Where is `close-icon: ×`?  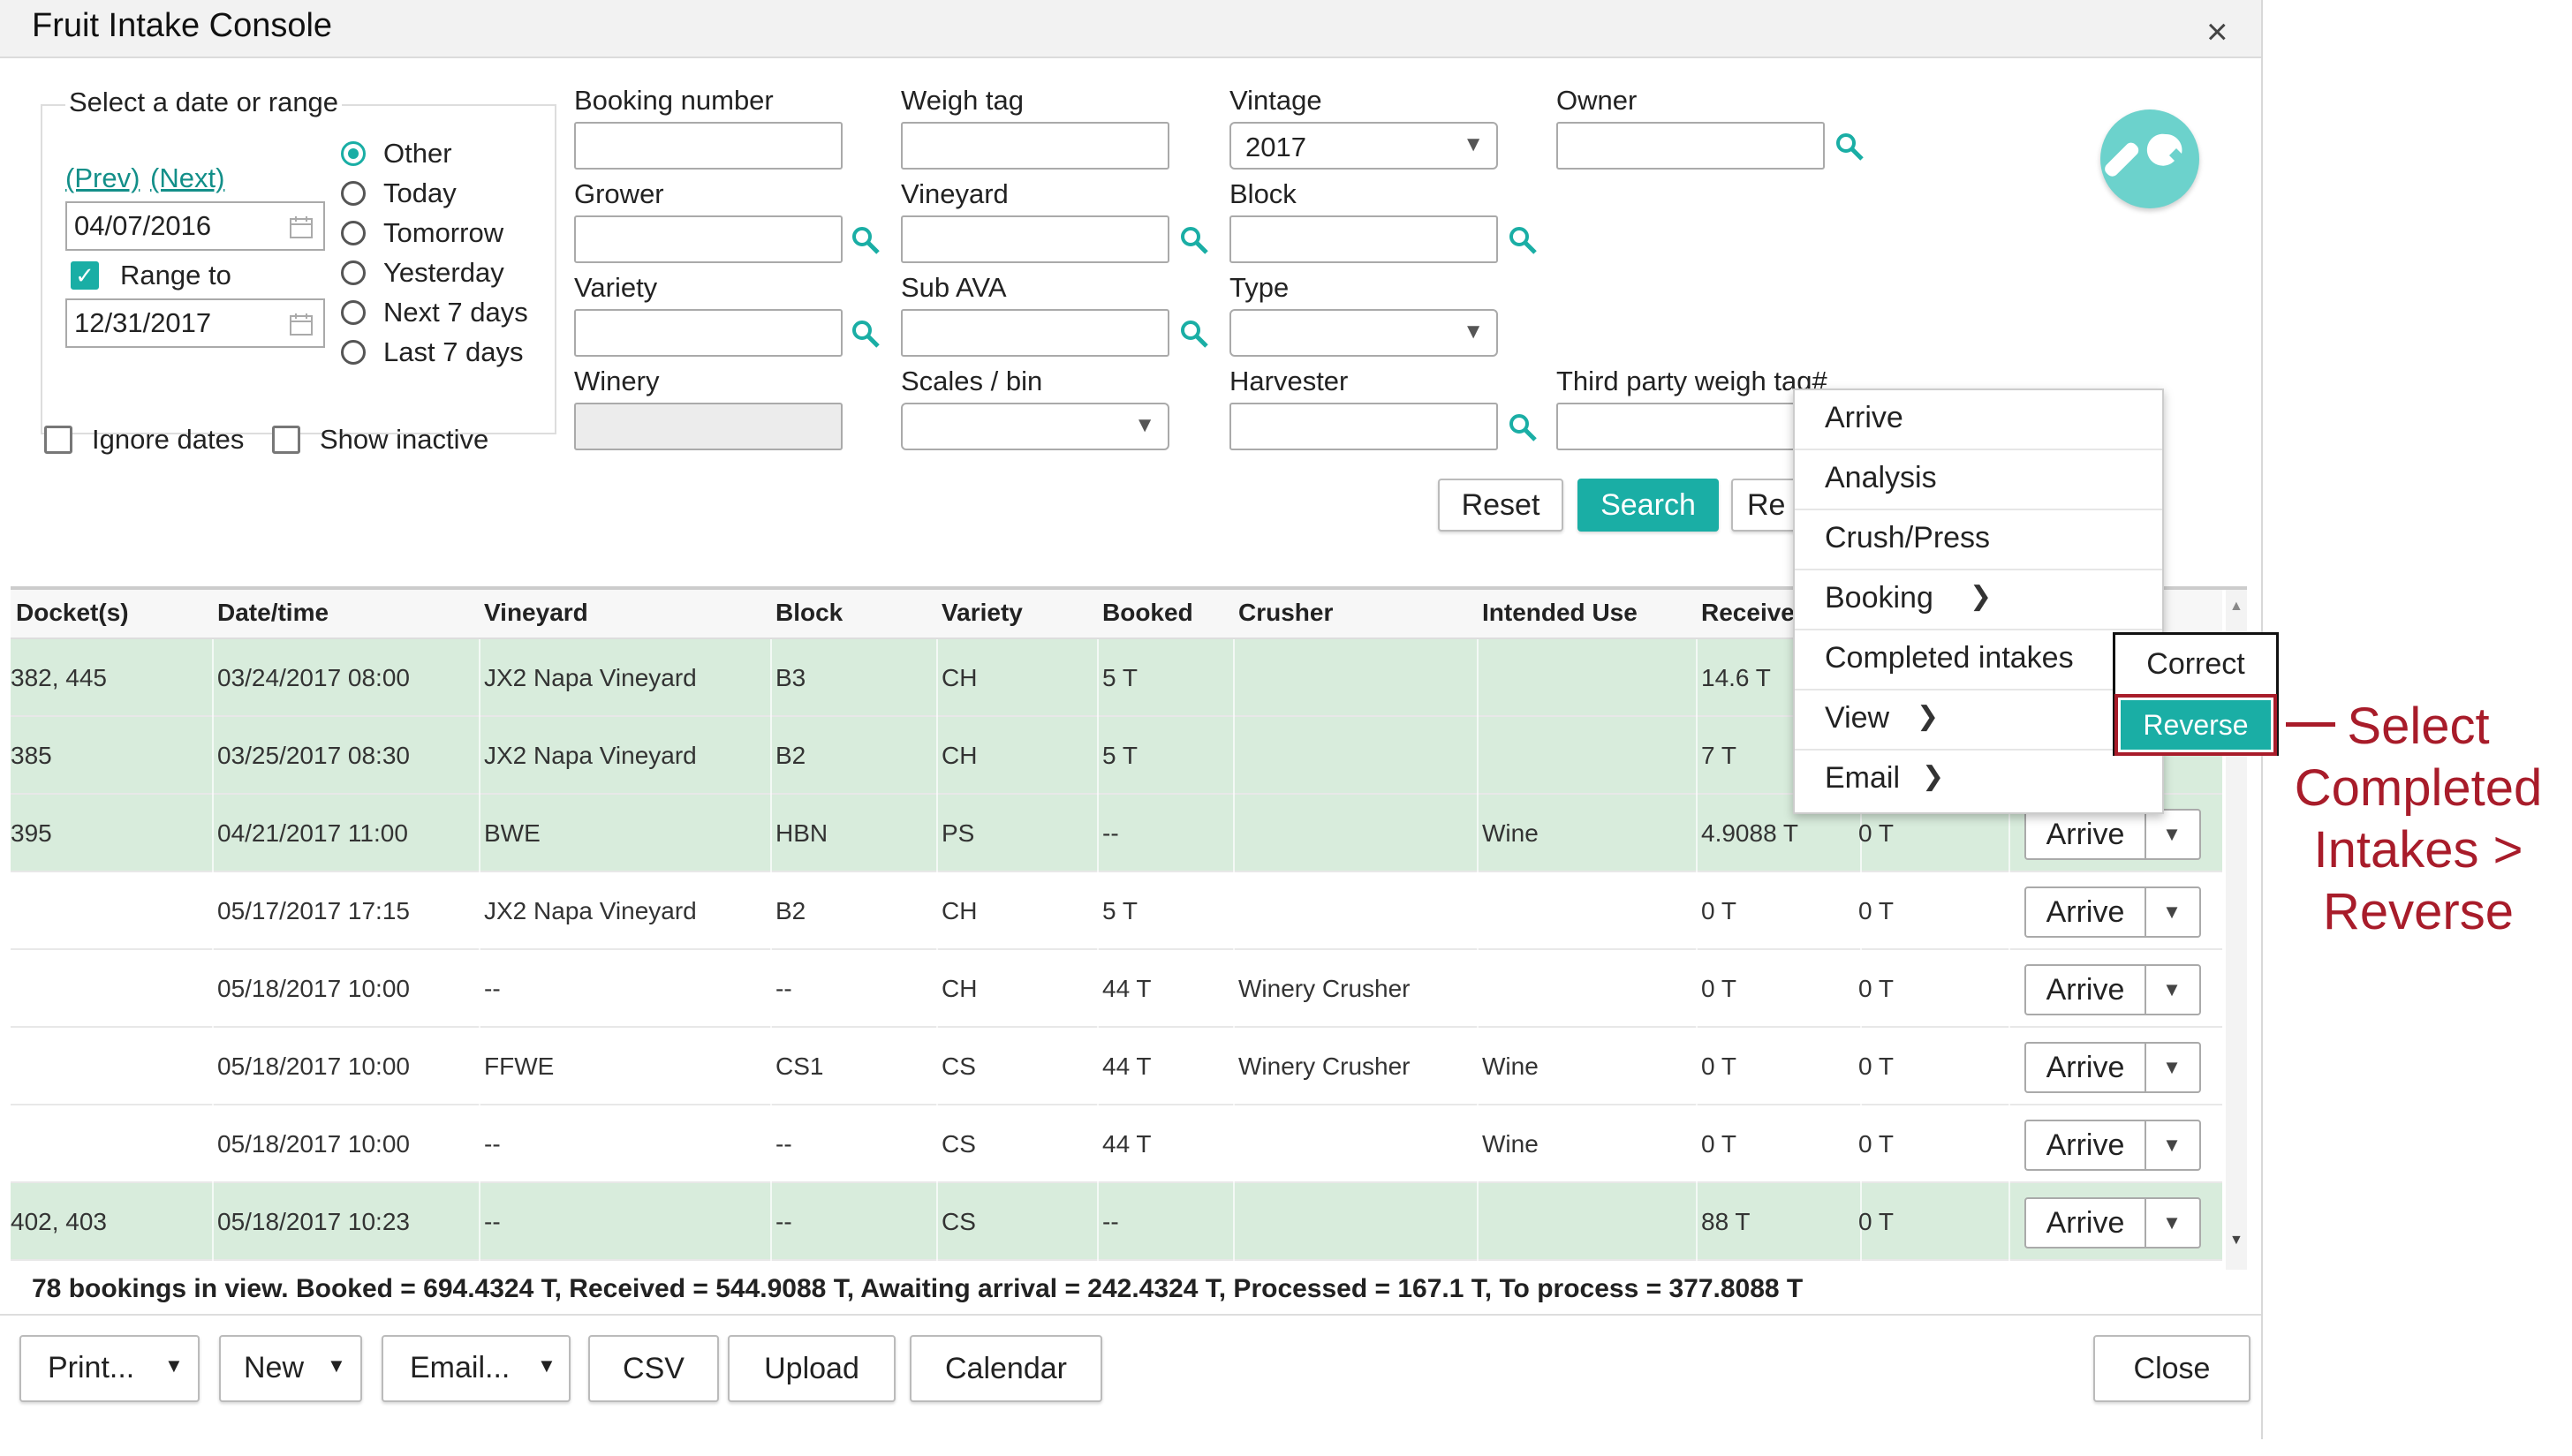 close-icon: × is located at coordinates (2217, 32).